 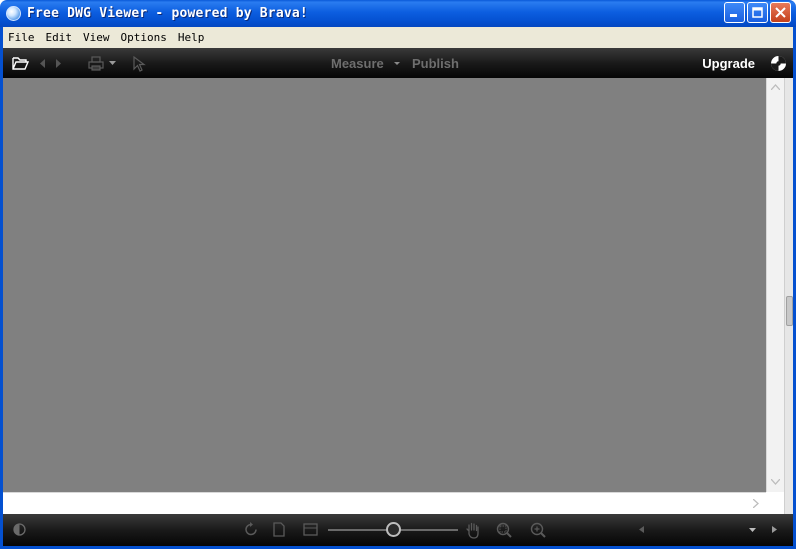 I want to click on previous-page-icon, so click(x=641, y=529).